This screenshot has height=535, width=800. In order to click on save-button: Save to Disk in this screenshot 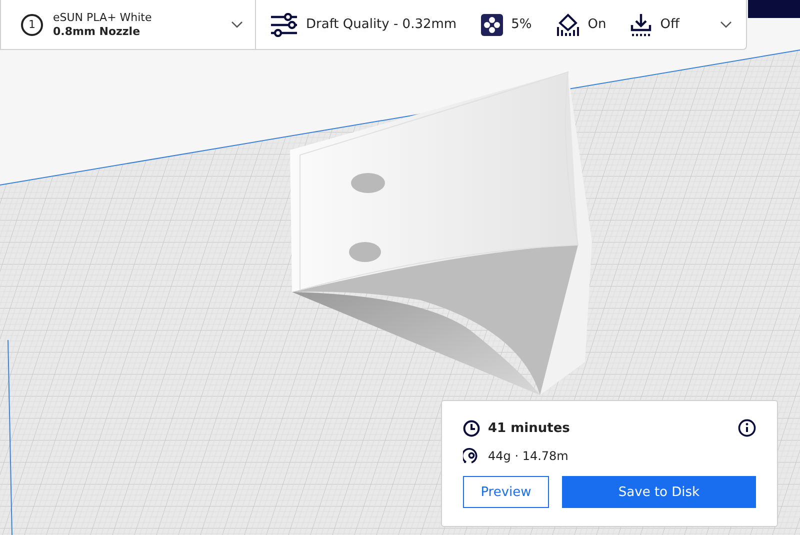, I will do `click(659, 492)`.